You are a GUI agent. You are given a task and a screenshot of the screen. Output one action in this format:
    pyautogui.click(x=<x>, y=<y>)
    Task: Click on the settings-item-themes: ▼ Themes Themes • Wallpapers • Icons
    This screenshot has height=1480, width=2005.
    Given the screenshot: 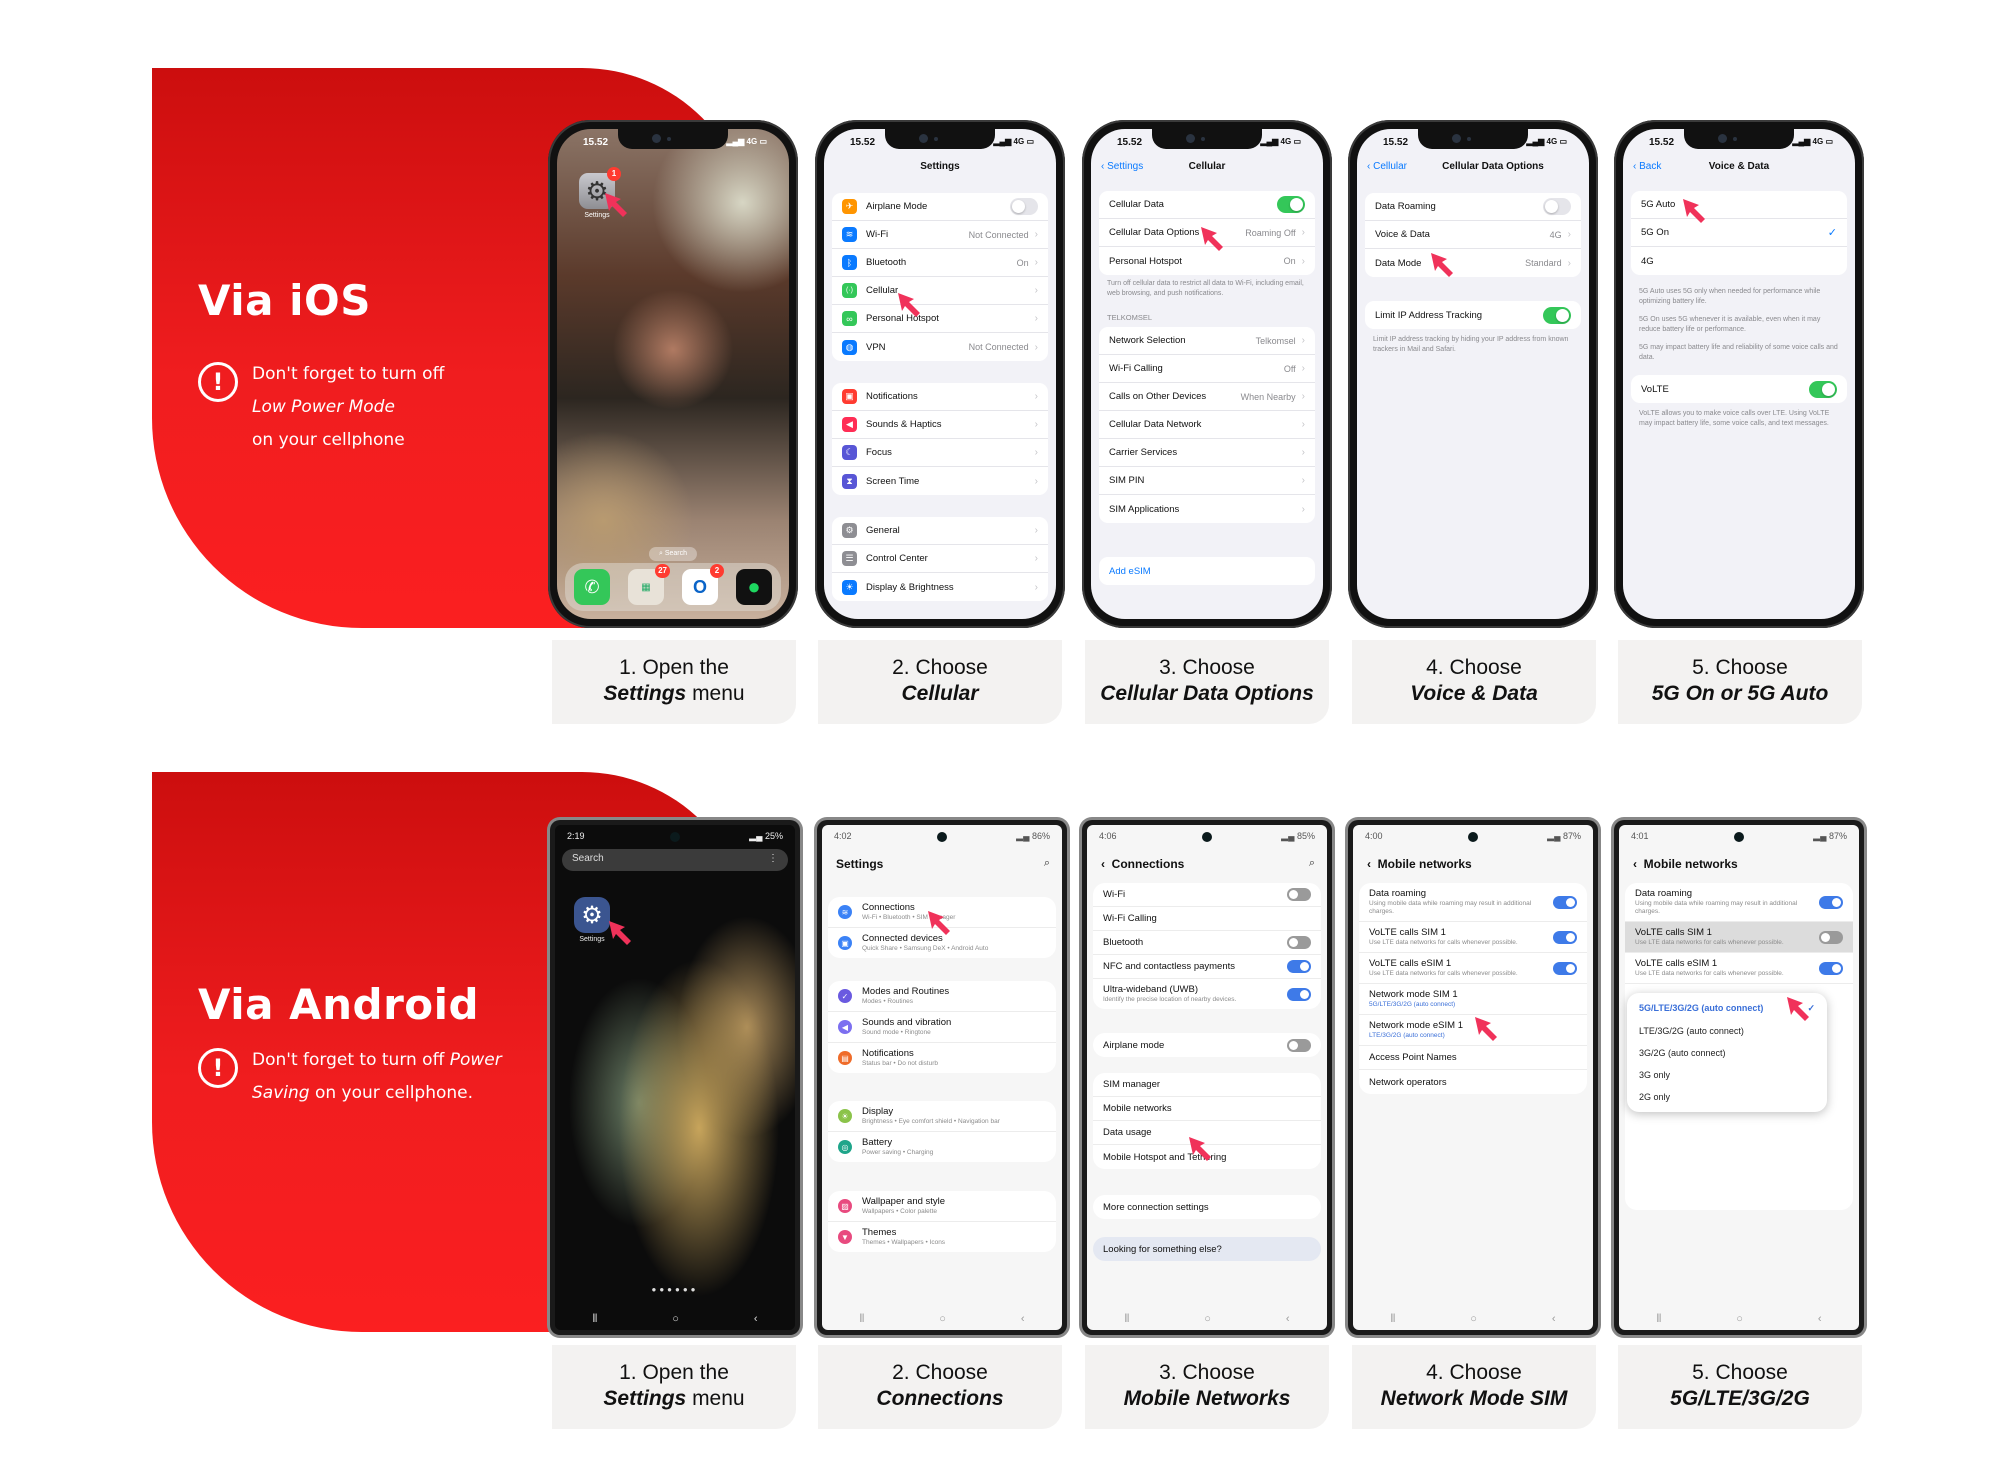 What is the action you would take?
    pyautogui.click(x=942, y=1237)
    